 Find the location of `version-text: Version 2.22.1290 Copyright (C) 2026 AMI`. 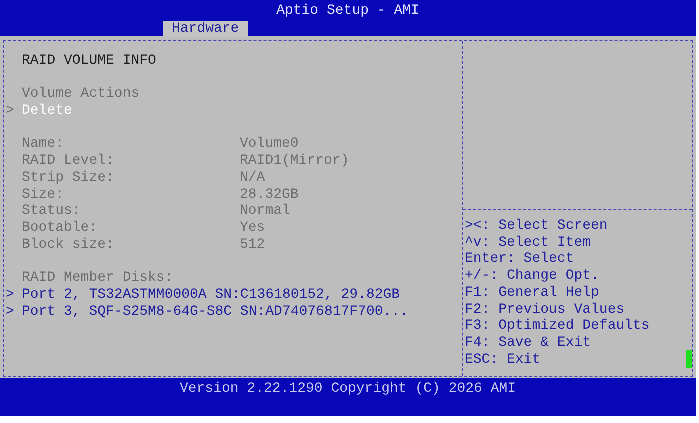

version-text: Version 2.22.1290 Copyright (C) 2026 AMI is located at coordinates (348, 389).